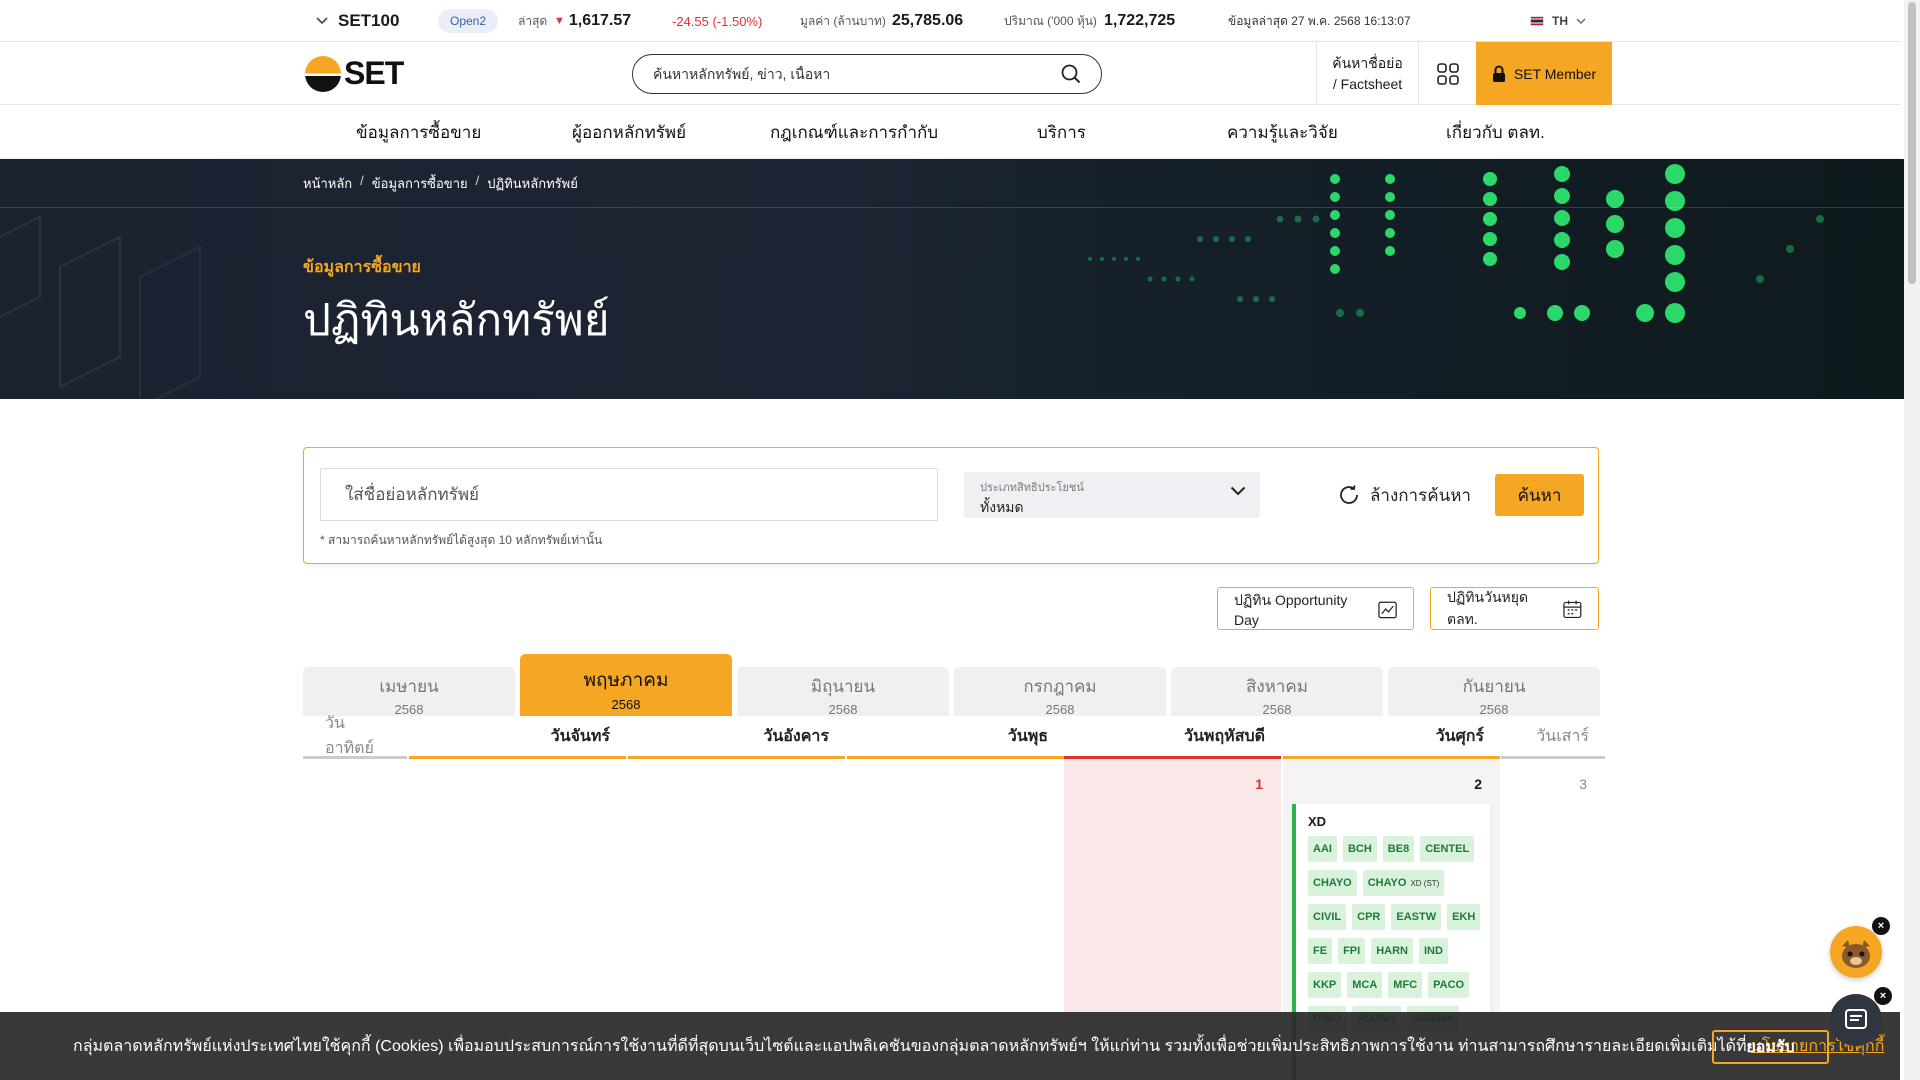  I want to click on apps-grid-icon, so click(1447, 73).